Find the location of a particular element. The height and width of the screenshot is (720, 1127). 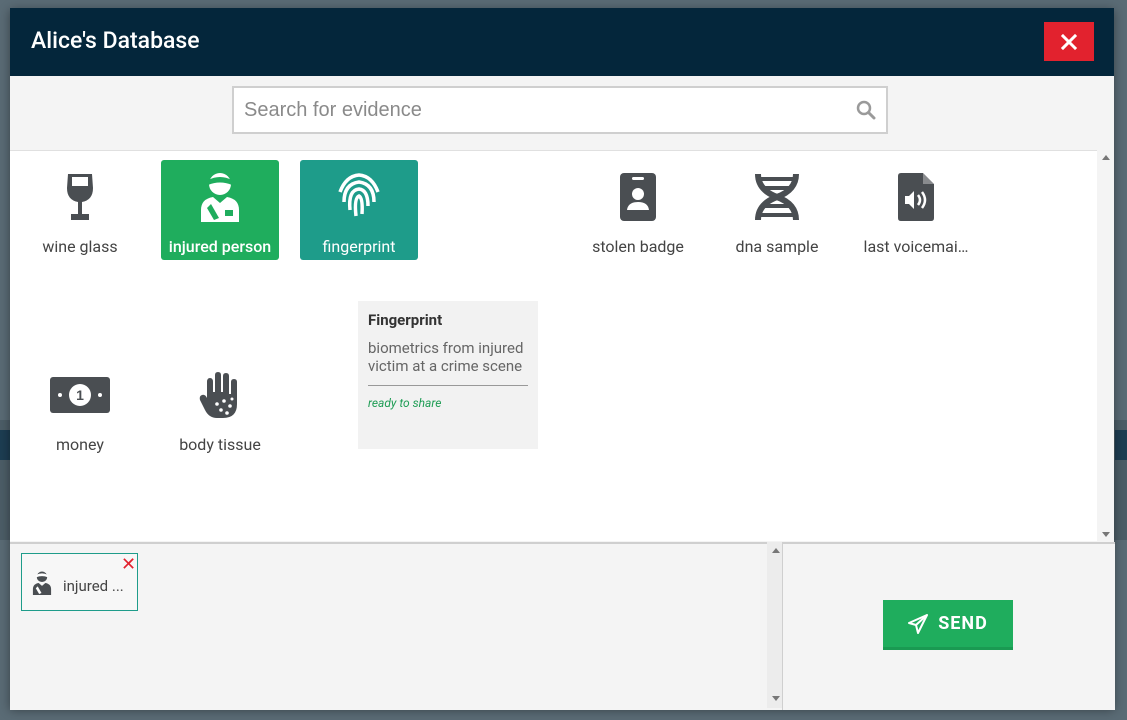

dna-icon is located at coordinates (777, 197).